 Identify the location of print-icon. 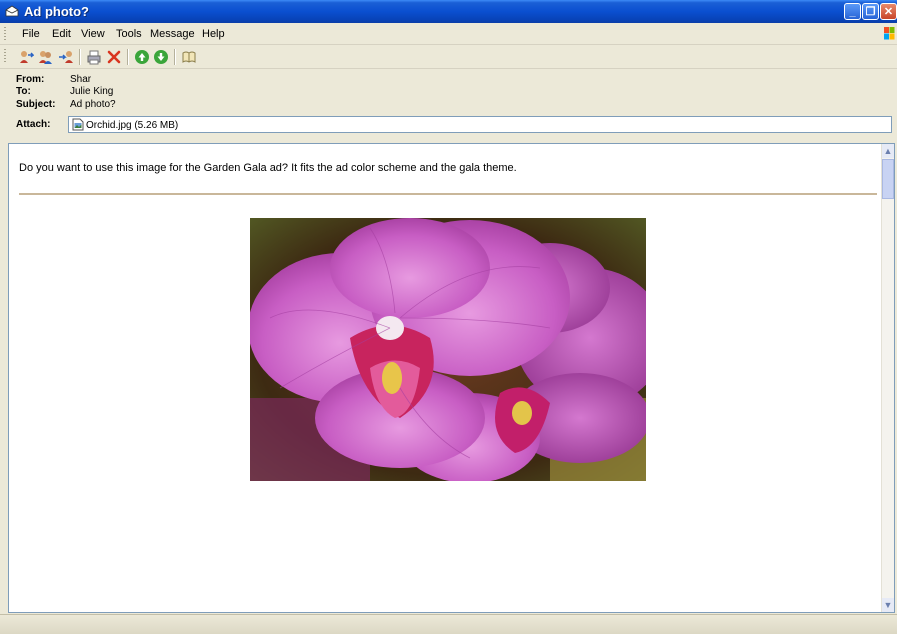
(94, 57).